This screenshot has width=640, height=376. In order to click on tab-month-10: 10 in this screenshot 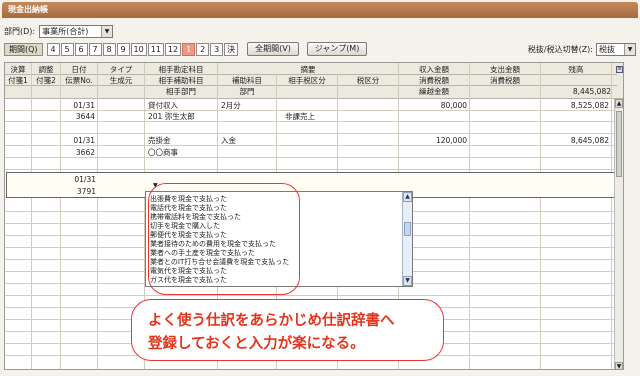, I will do `click(138, 49)`.